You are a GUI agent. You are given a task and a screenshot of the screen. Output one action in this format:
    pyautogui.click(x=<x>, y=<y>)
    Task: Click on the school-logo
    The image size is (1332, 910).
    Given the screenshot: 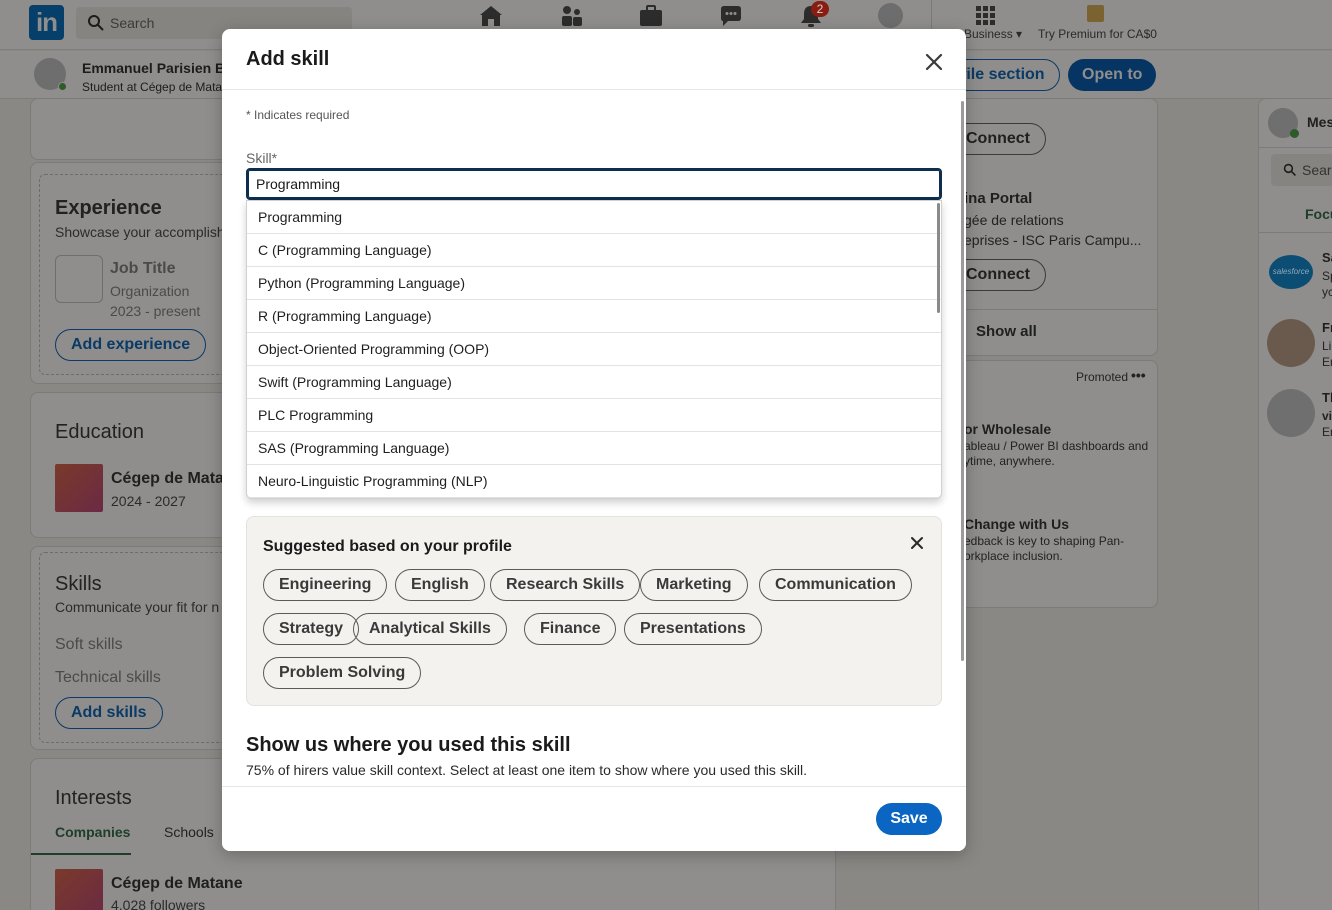 What is the action you would take?
    pyautogui.click(x=79, y=488)
    